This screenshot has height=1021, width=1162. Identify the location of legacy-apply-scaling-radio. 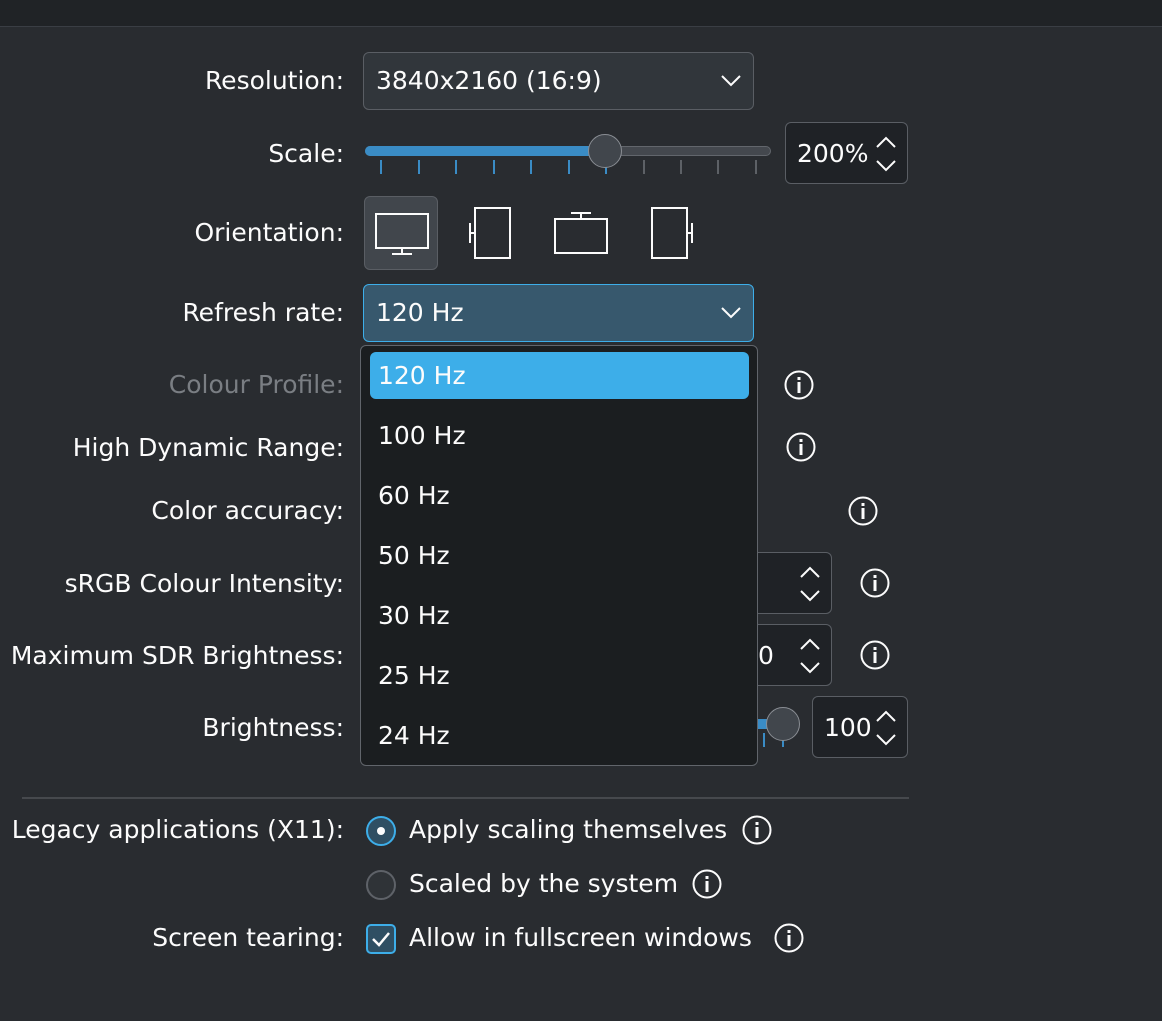
(381, 831).